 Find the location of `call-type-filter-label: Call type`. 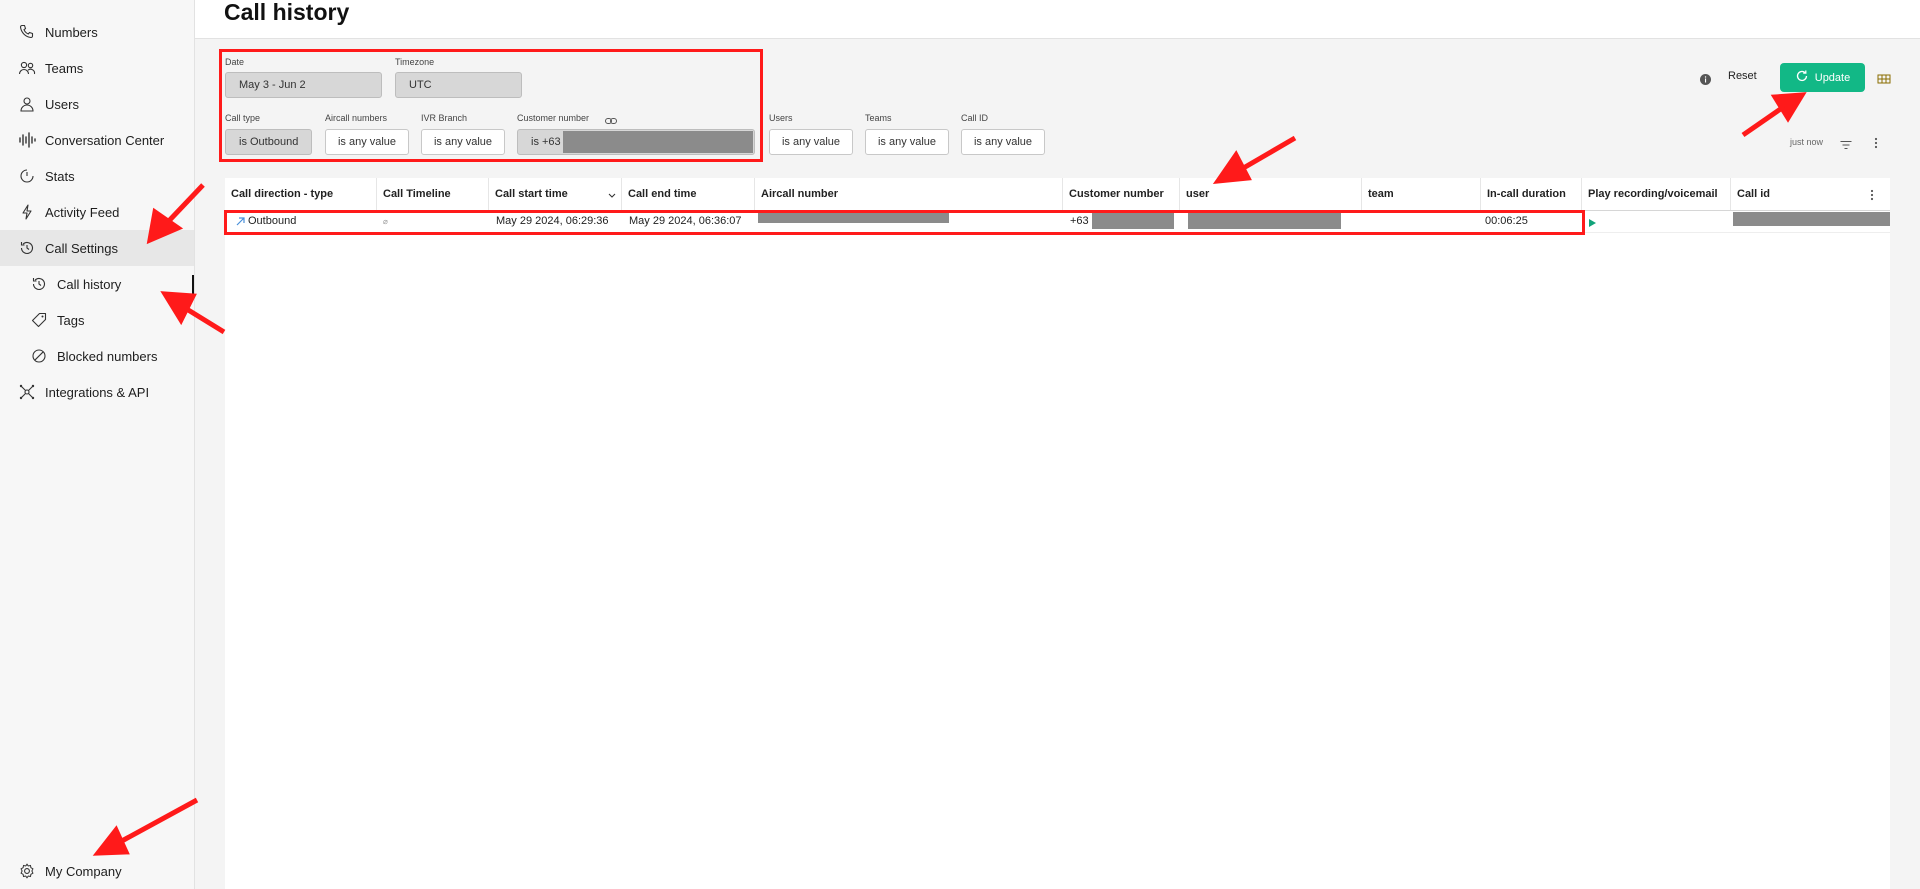

call-type-filter-label: Call type is located at coordinates (243, 118).